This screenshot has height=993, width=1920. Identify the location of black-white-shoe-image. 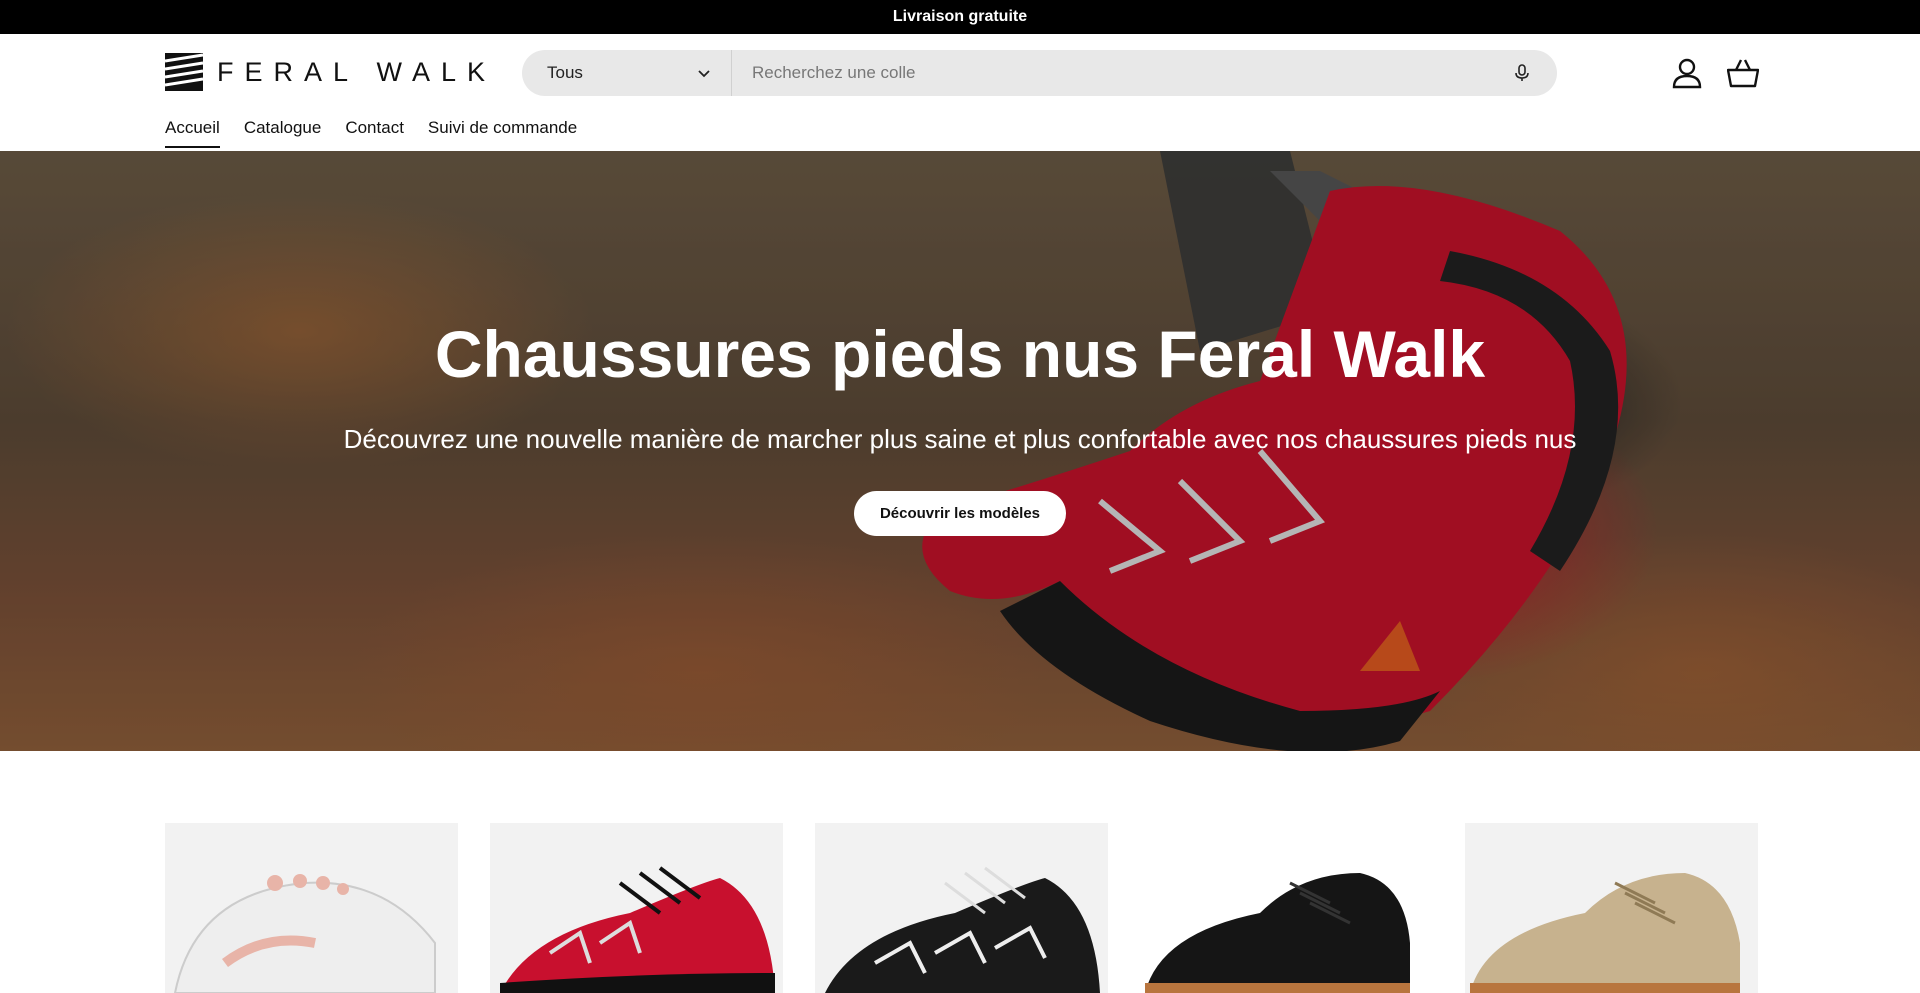
(962, 929).